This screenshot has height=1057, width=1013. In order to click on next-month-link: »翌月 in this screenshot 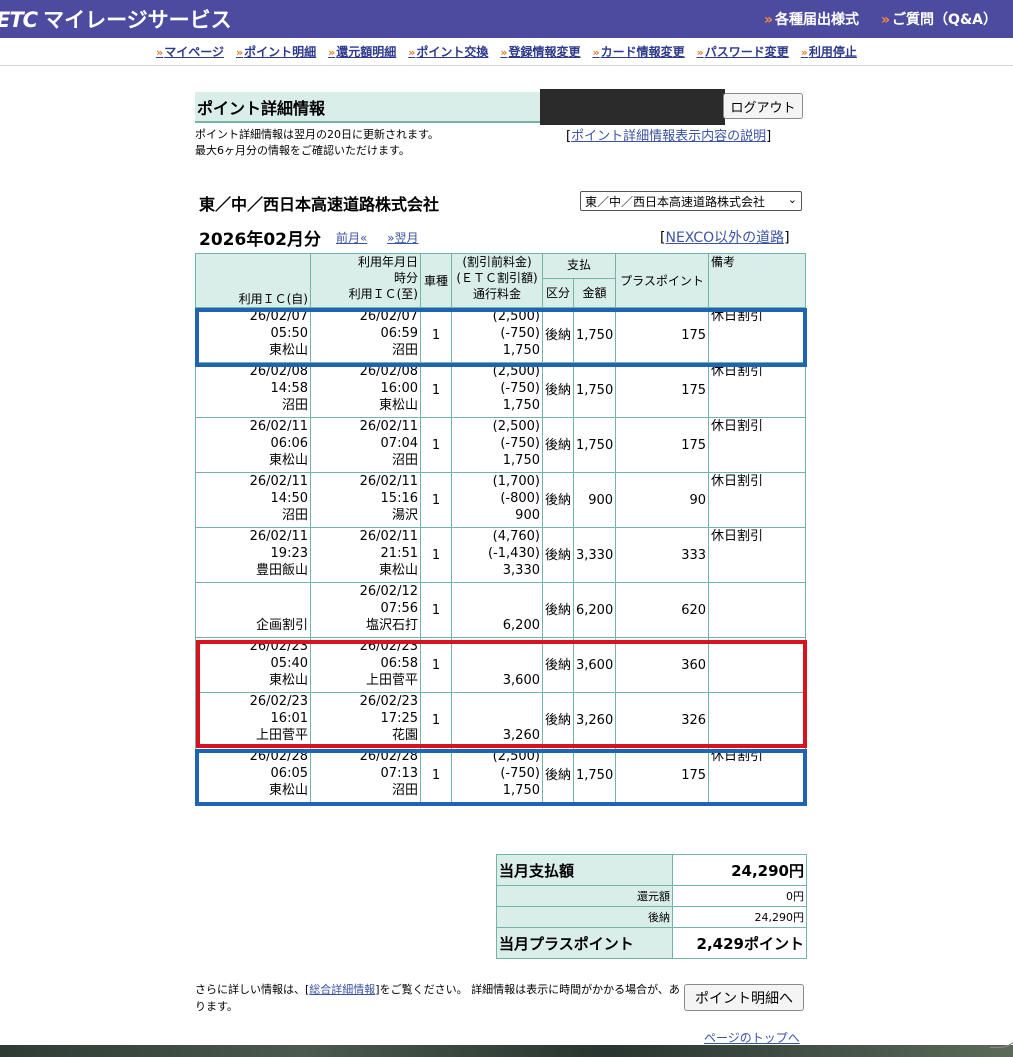, I will do `click(402, 238)`.